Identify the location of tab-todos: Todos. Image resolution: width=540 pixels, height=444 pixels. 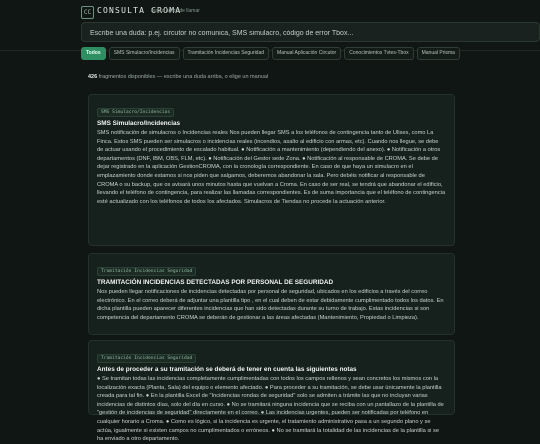
(93, 53).